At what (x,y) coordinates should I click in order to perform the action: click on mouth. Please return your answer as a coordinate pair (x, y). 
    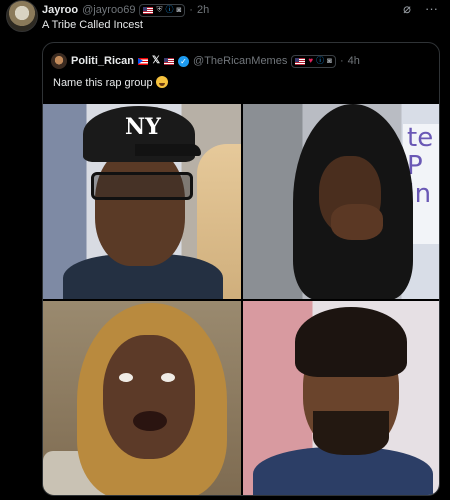
    Looking at the image, I should click on (150, 421).